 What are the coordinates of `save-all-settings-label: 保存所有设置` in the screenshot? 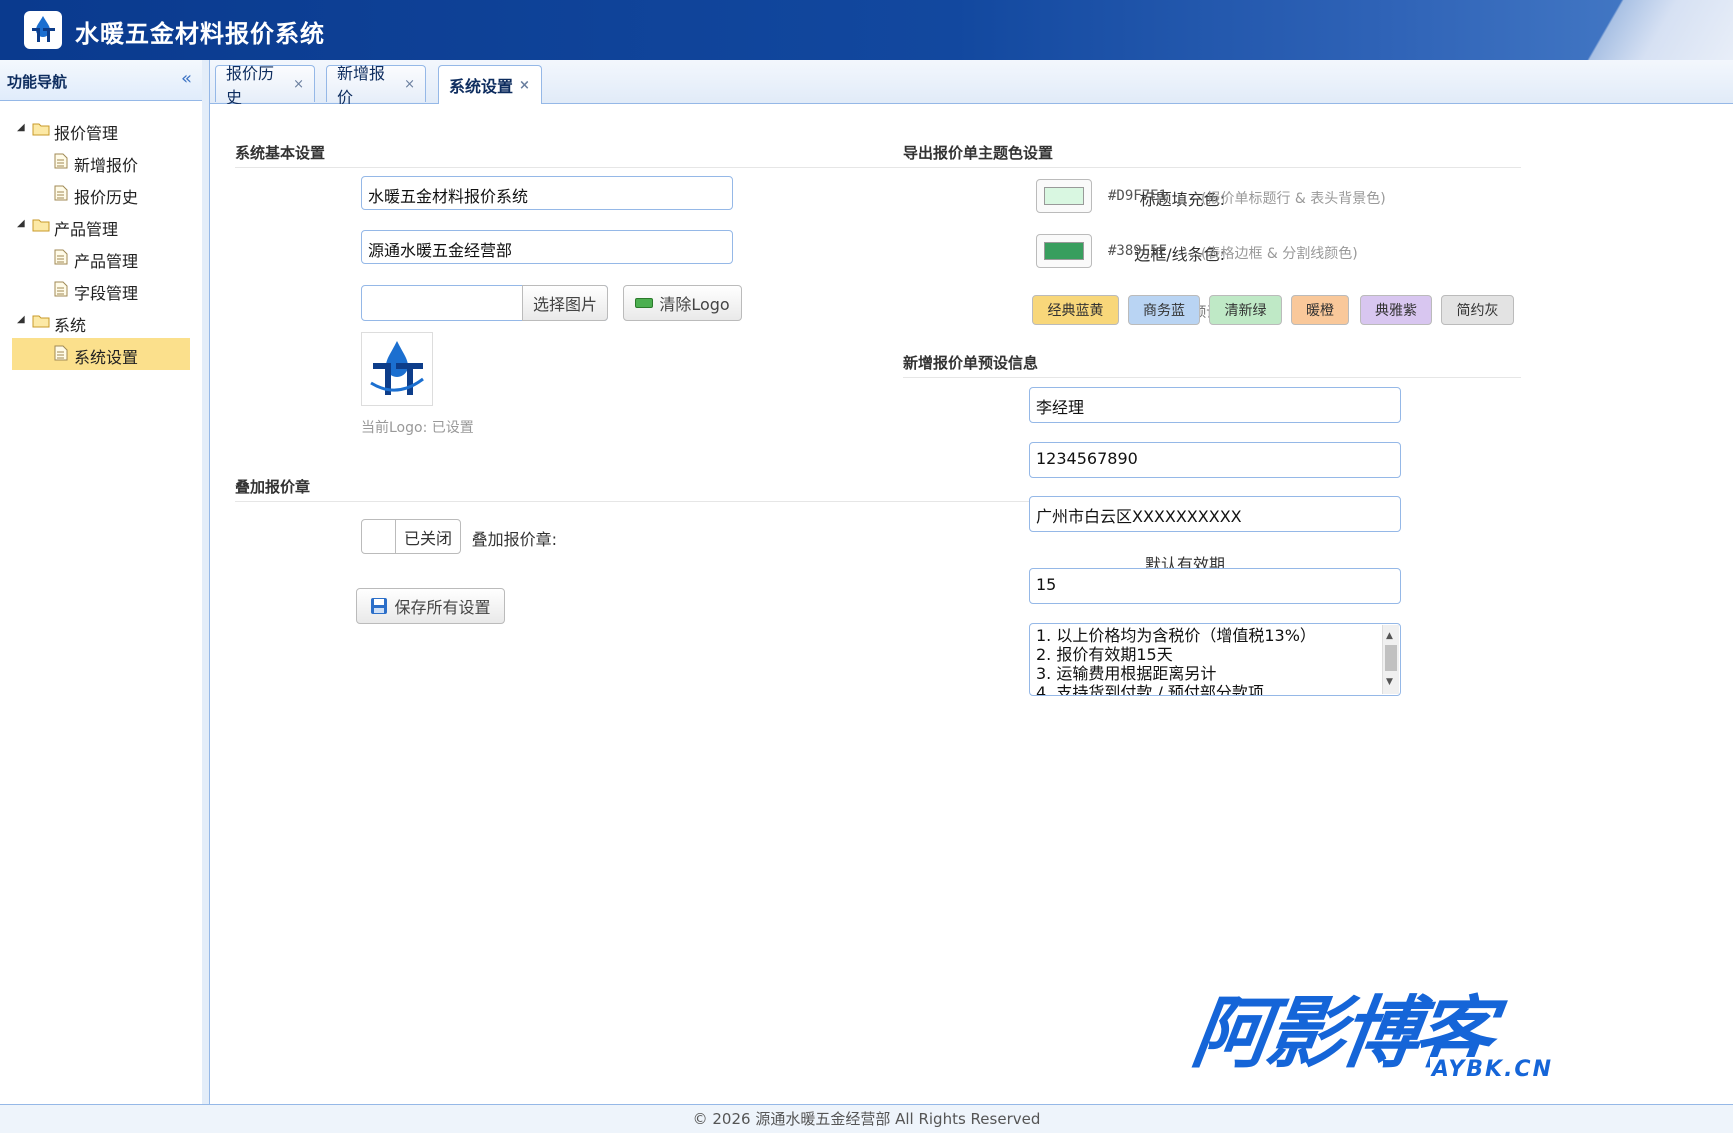 It's located at (442, 607).